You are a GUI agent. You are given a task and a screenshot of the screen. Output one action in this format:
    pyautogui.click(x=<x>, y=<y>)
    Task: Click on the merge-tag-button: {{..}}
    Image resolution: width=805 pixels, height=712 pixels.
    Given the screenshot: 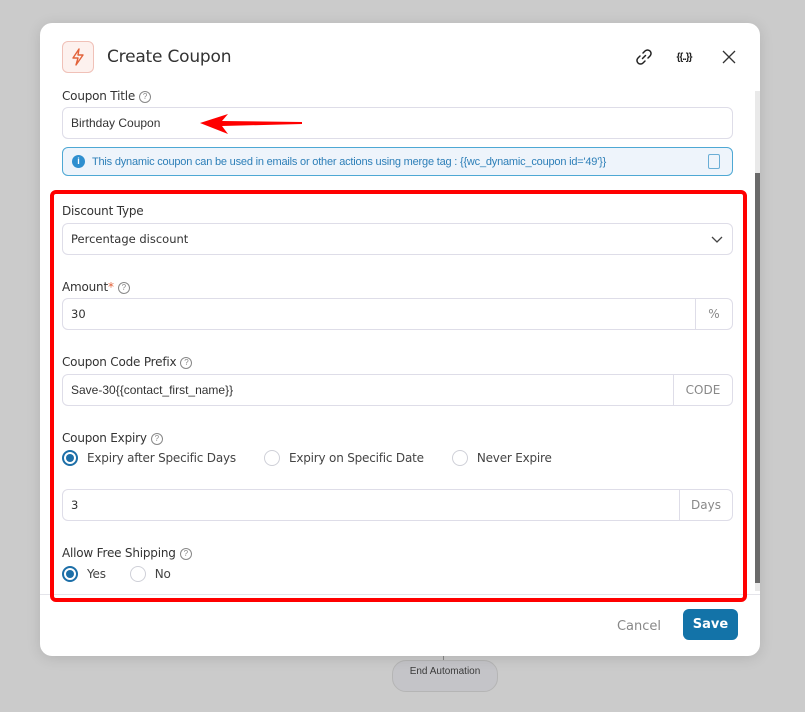 What is the action you would take?
    pyautogui.click(x=684, y=57)
    